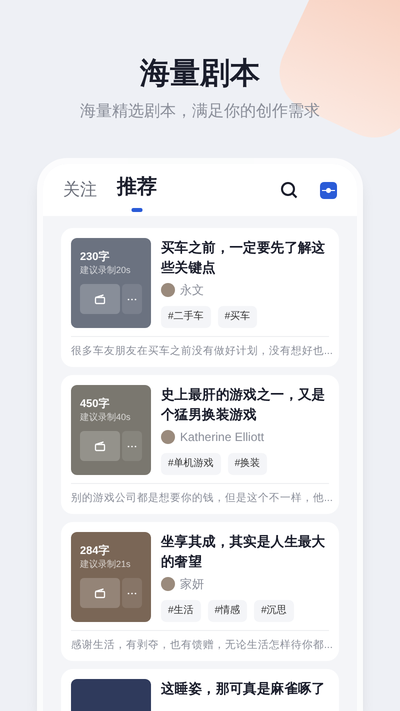 The height and width of the screenshot is (711, 400). What do you see at coordinates (289, 190) in the screenshot?
I see `search-icon` at bounding box center [289, 190].